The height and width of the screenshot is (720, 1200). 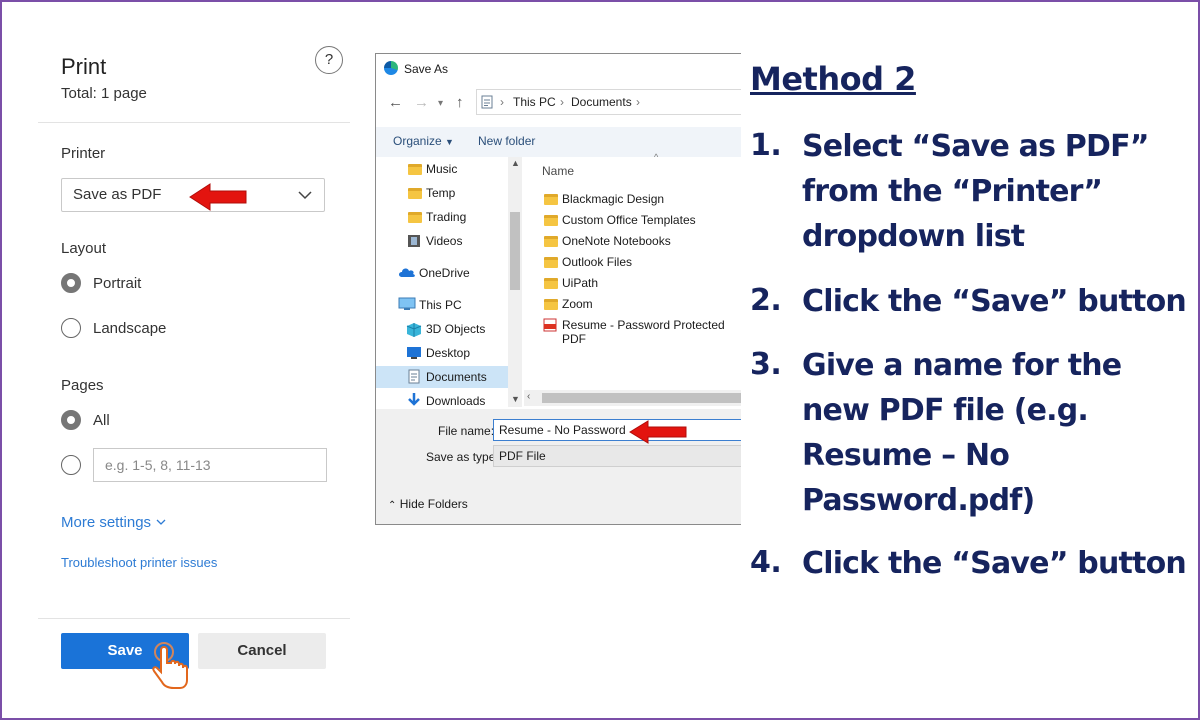 What do you see at coordinates (617, 430) in the screenshot?
I see `file-name-input: Resume - No Password` at bounding box center [617, 430].